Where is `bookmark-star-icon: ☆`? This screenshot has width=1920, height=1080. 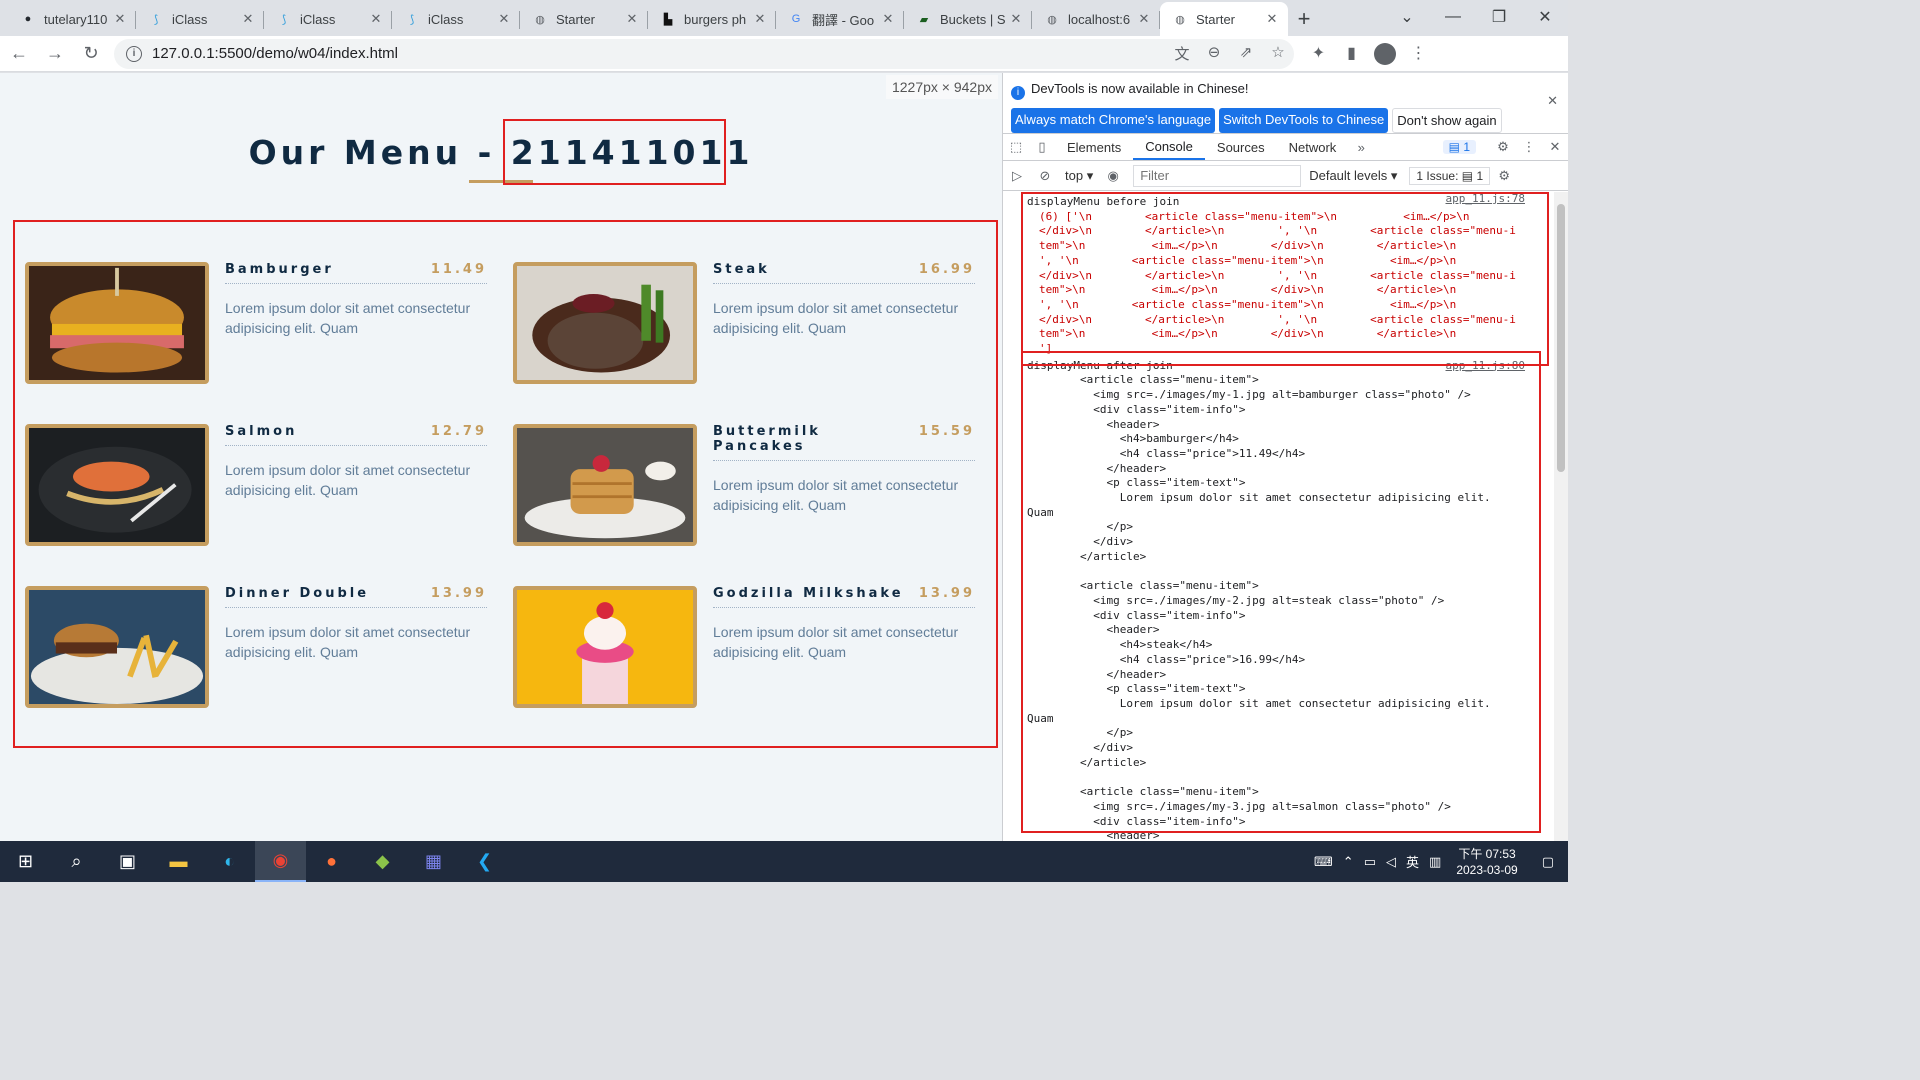 bookmark-star-icon: ☆ is located at coordinates (1278, 53).